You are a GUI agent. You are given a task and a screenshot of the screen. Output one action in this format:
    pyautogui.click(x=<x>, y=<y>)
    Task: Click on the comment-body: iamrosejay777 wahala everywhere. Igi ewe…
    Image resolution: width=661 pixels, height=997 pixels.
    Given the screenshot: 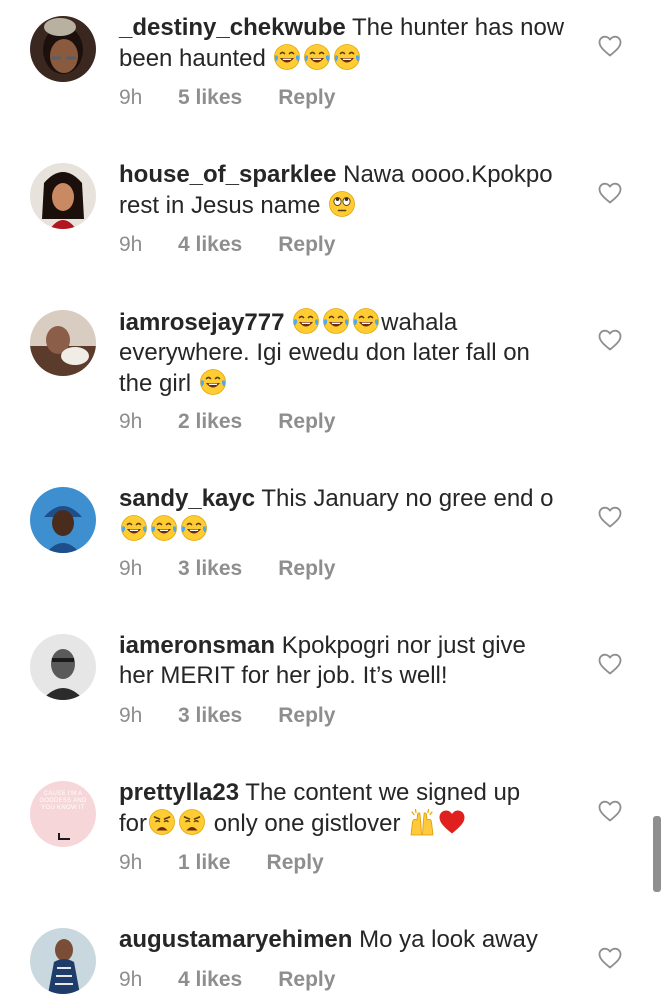 What is the action you would take?
    pyautogui.click(x=354, y=353)
    